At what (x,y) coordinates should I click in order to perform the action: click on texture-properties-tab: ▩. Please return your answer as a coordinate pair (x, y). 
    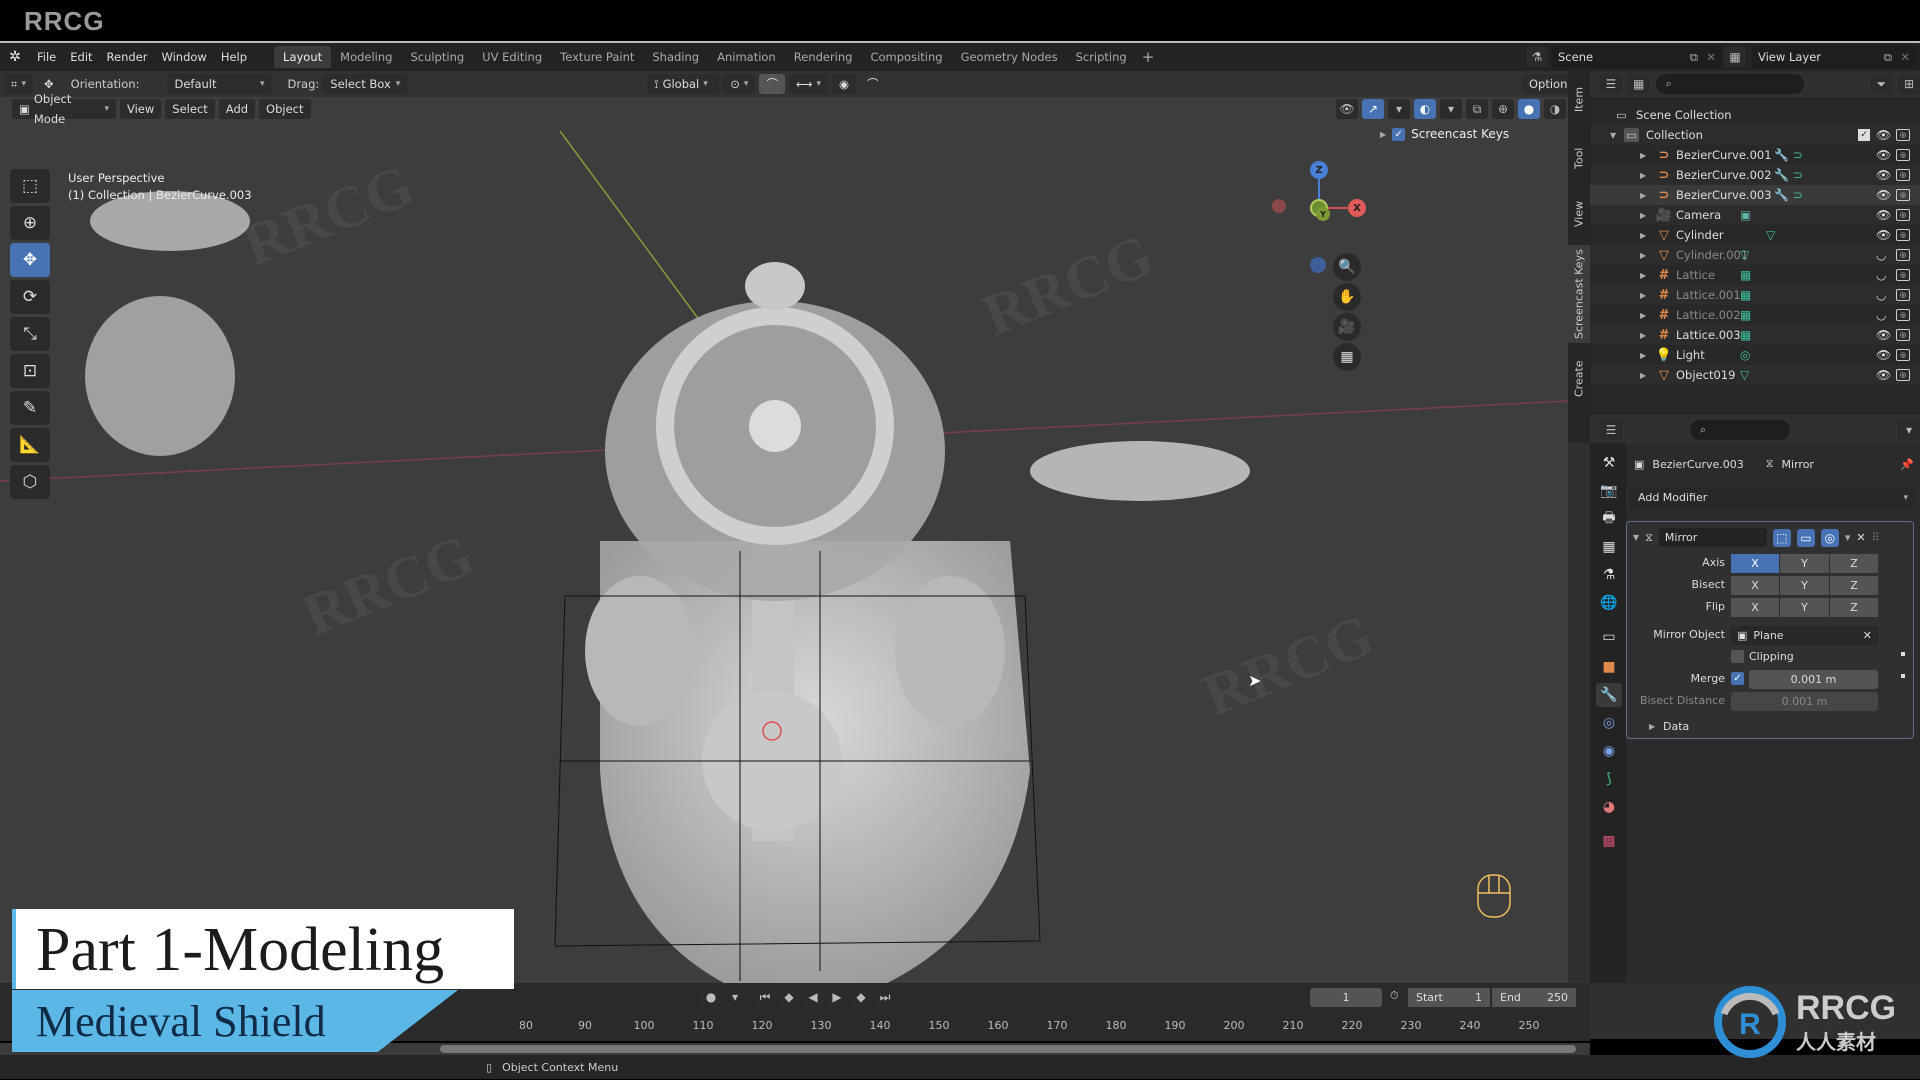
    Looking at the image, I should click on (1609, 841).